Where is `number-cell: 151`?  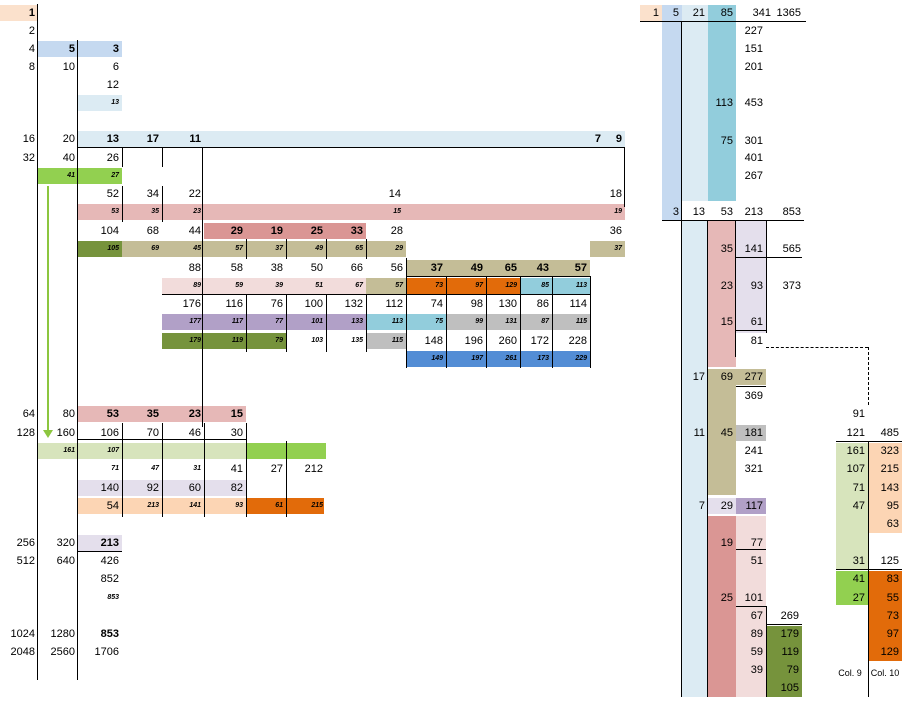 number-cell: 151 is located at coordinates (753, 49).